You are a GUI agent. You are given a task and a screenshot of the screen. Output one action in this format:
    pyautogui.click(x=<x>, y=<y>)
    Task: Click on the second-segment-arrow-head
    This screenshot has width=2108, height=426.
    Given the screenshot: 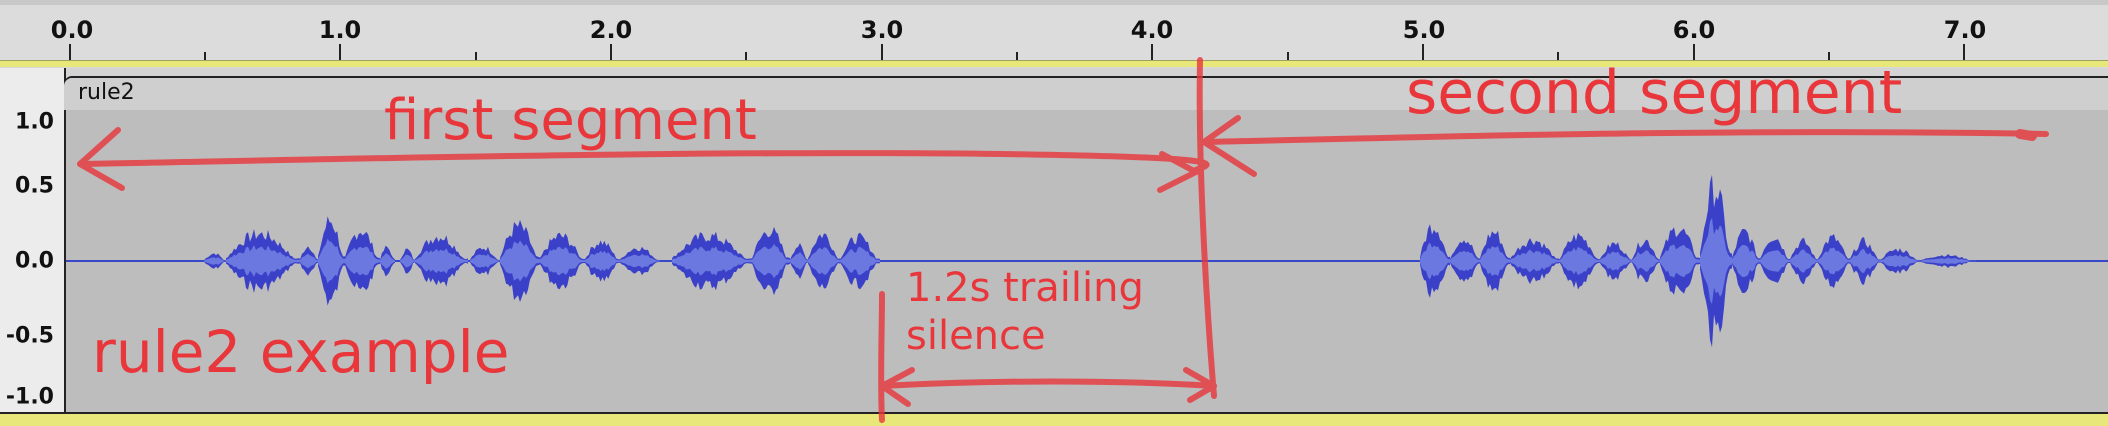 What is the action you would take?
    pyautogui.click(x=1229, y=146)
    